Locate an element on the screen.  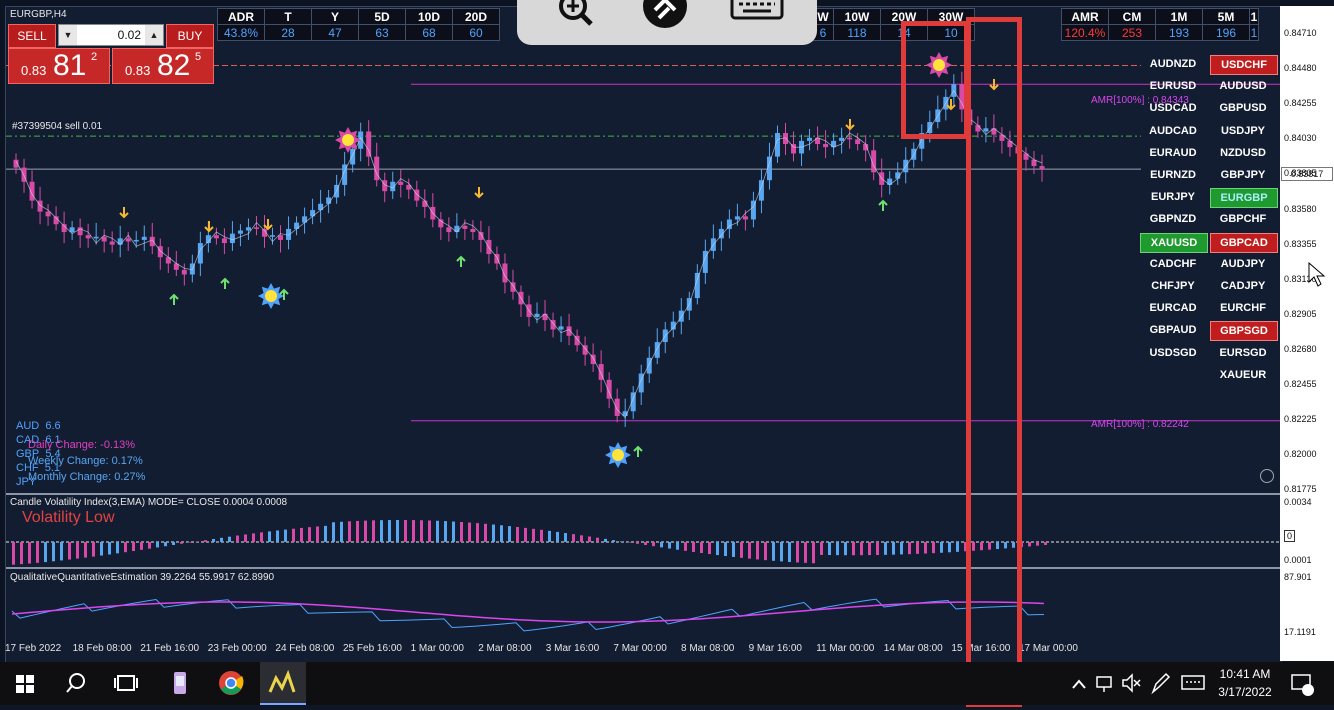
symbol-button-usdjpy: USDJPY is located at coordinates (1243, 131).